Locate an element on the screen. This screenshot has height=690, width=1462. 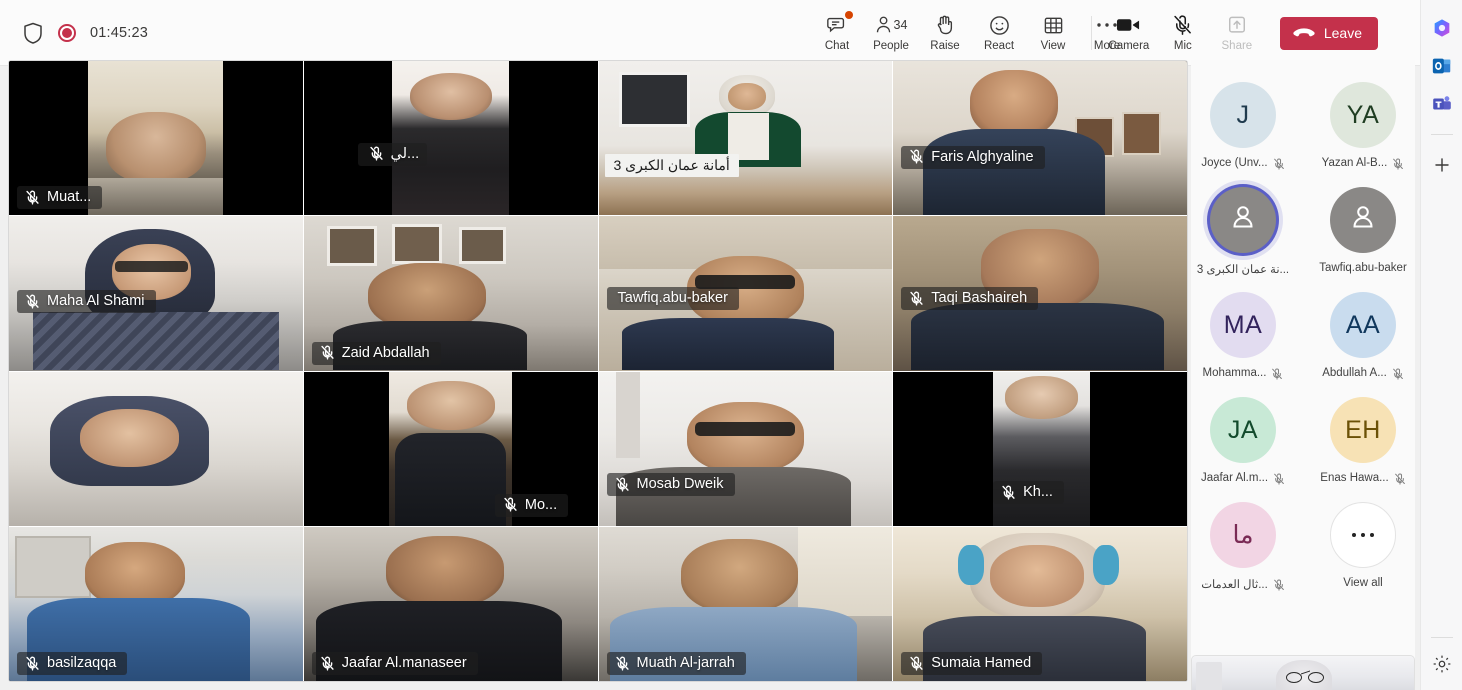
toolbar-left-group: 01:45:23 is located at coordinates (74, 33).